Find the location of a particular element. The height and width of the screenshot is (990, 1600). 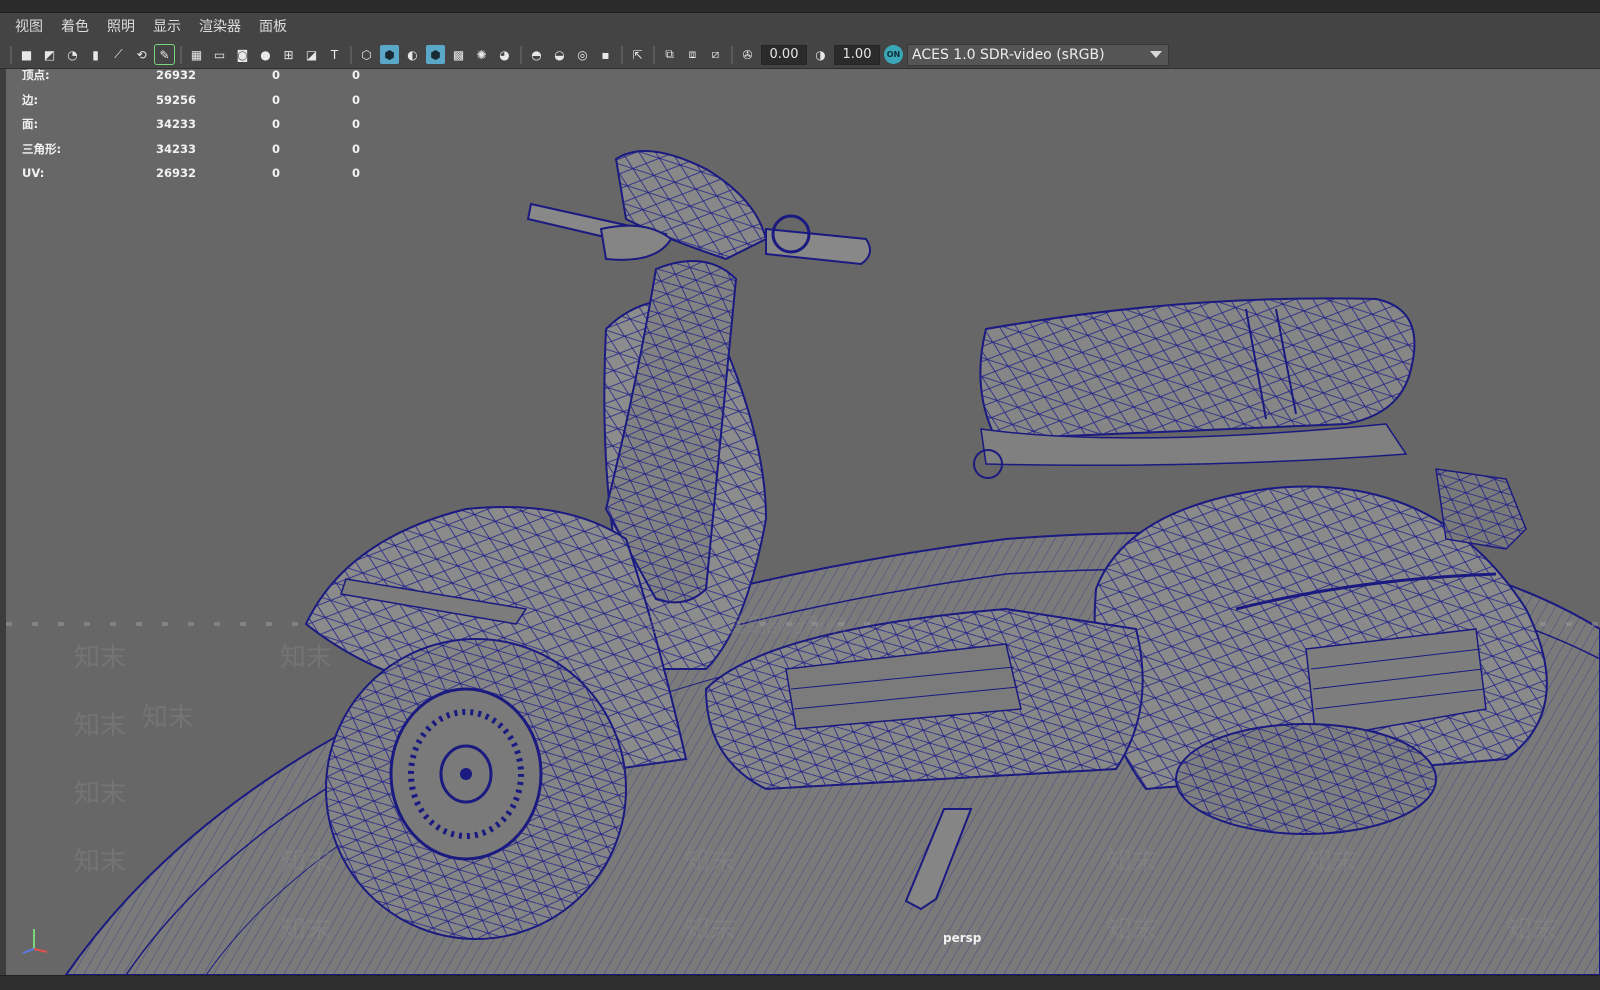

handlebar-right is located at coordinates (818, 246).